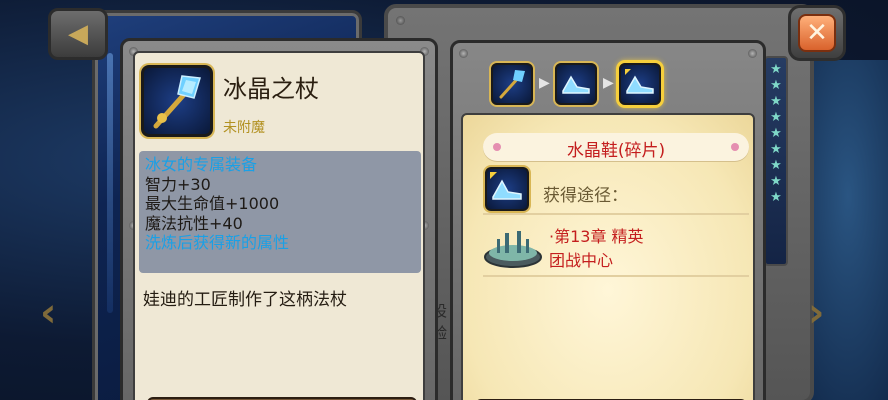 The image size is (888, 400). What do you see at coordinates (212, 203) in the screenshot?
I see `stat-line: 最大生命值+1000` at bounding box center [212, 203].